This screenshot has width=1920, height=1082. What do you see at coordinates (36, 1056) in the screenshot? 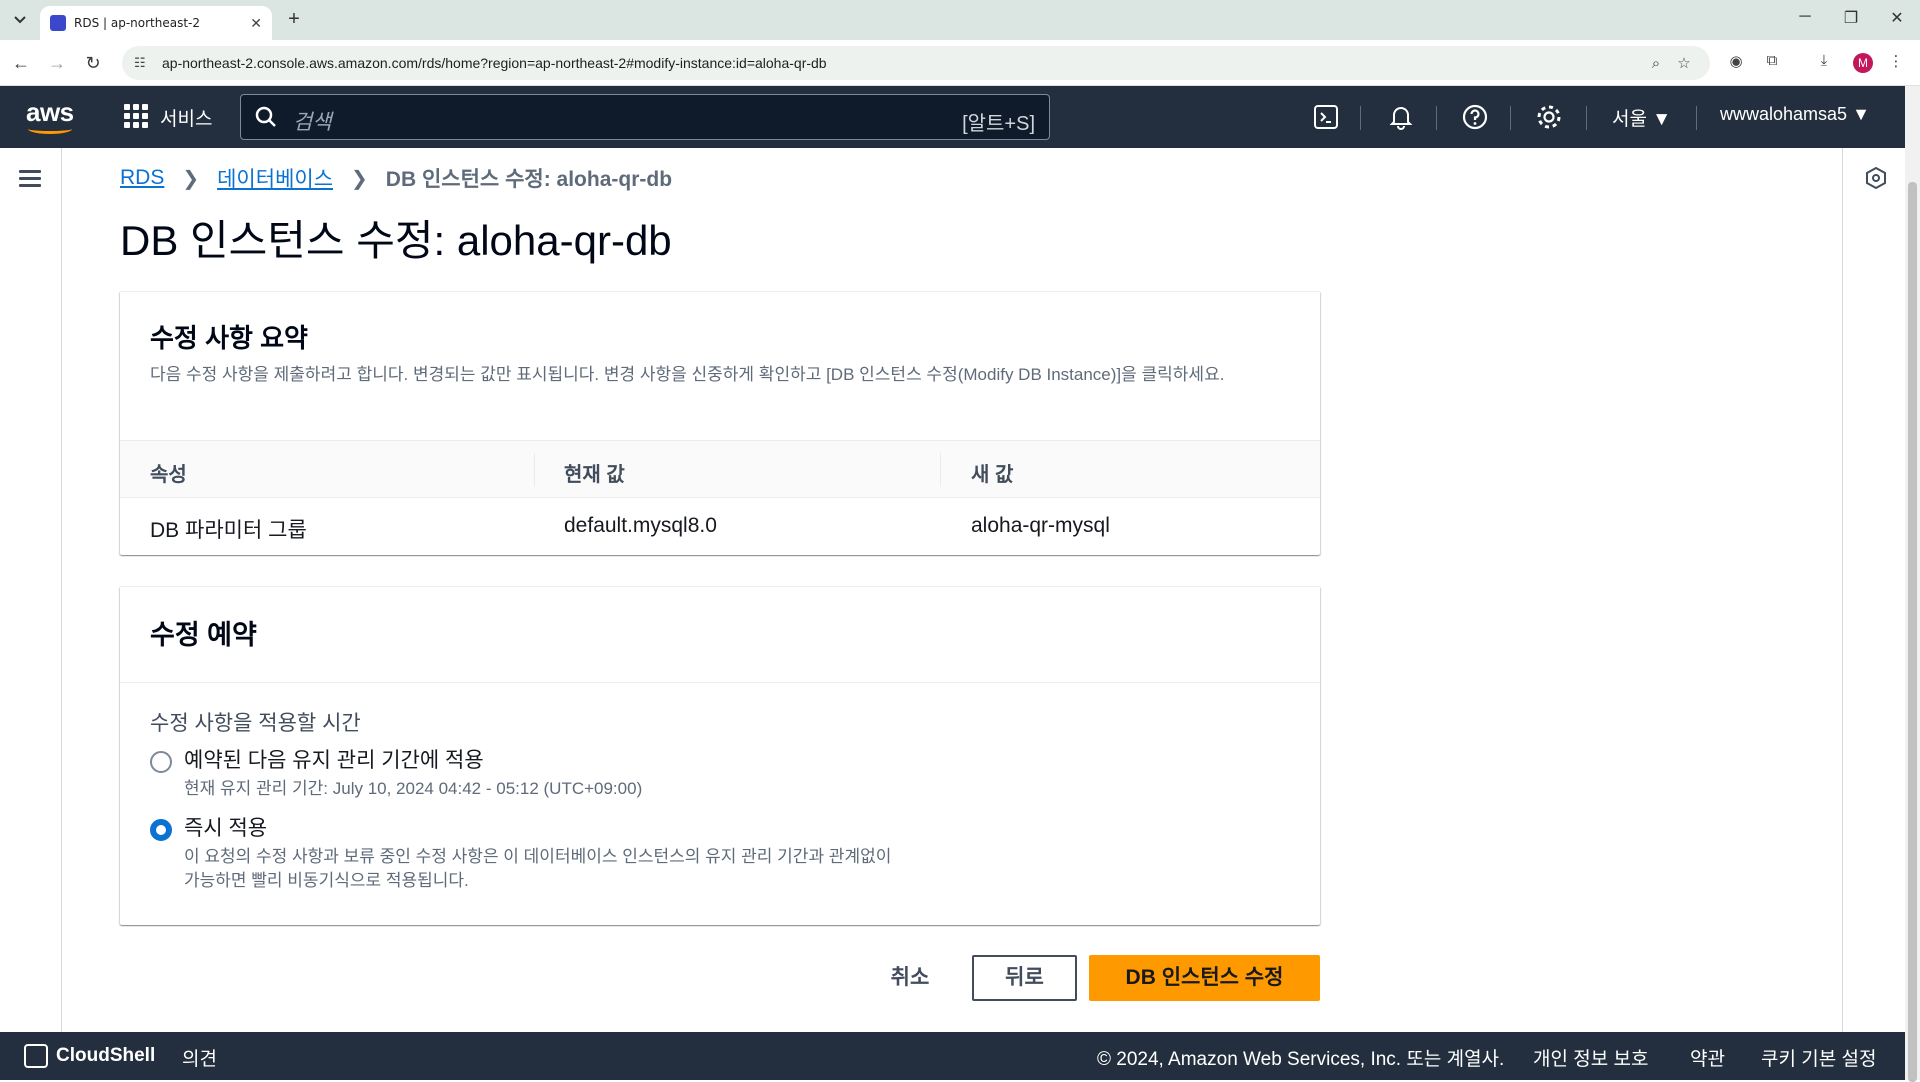
I see `cloudshell-footer-icon` at bounding box center [36, 1056].